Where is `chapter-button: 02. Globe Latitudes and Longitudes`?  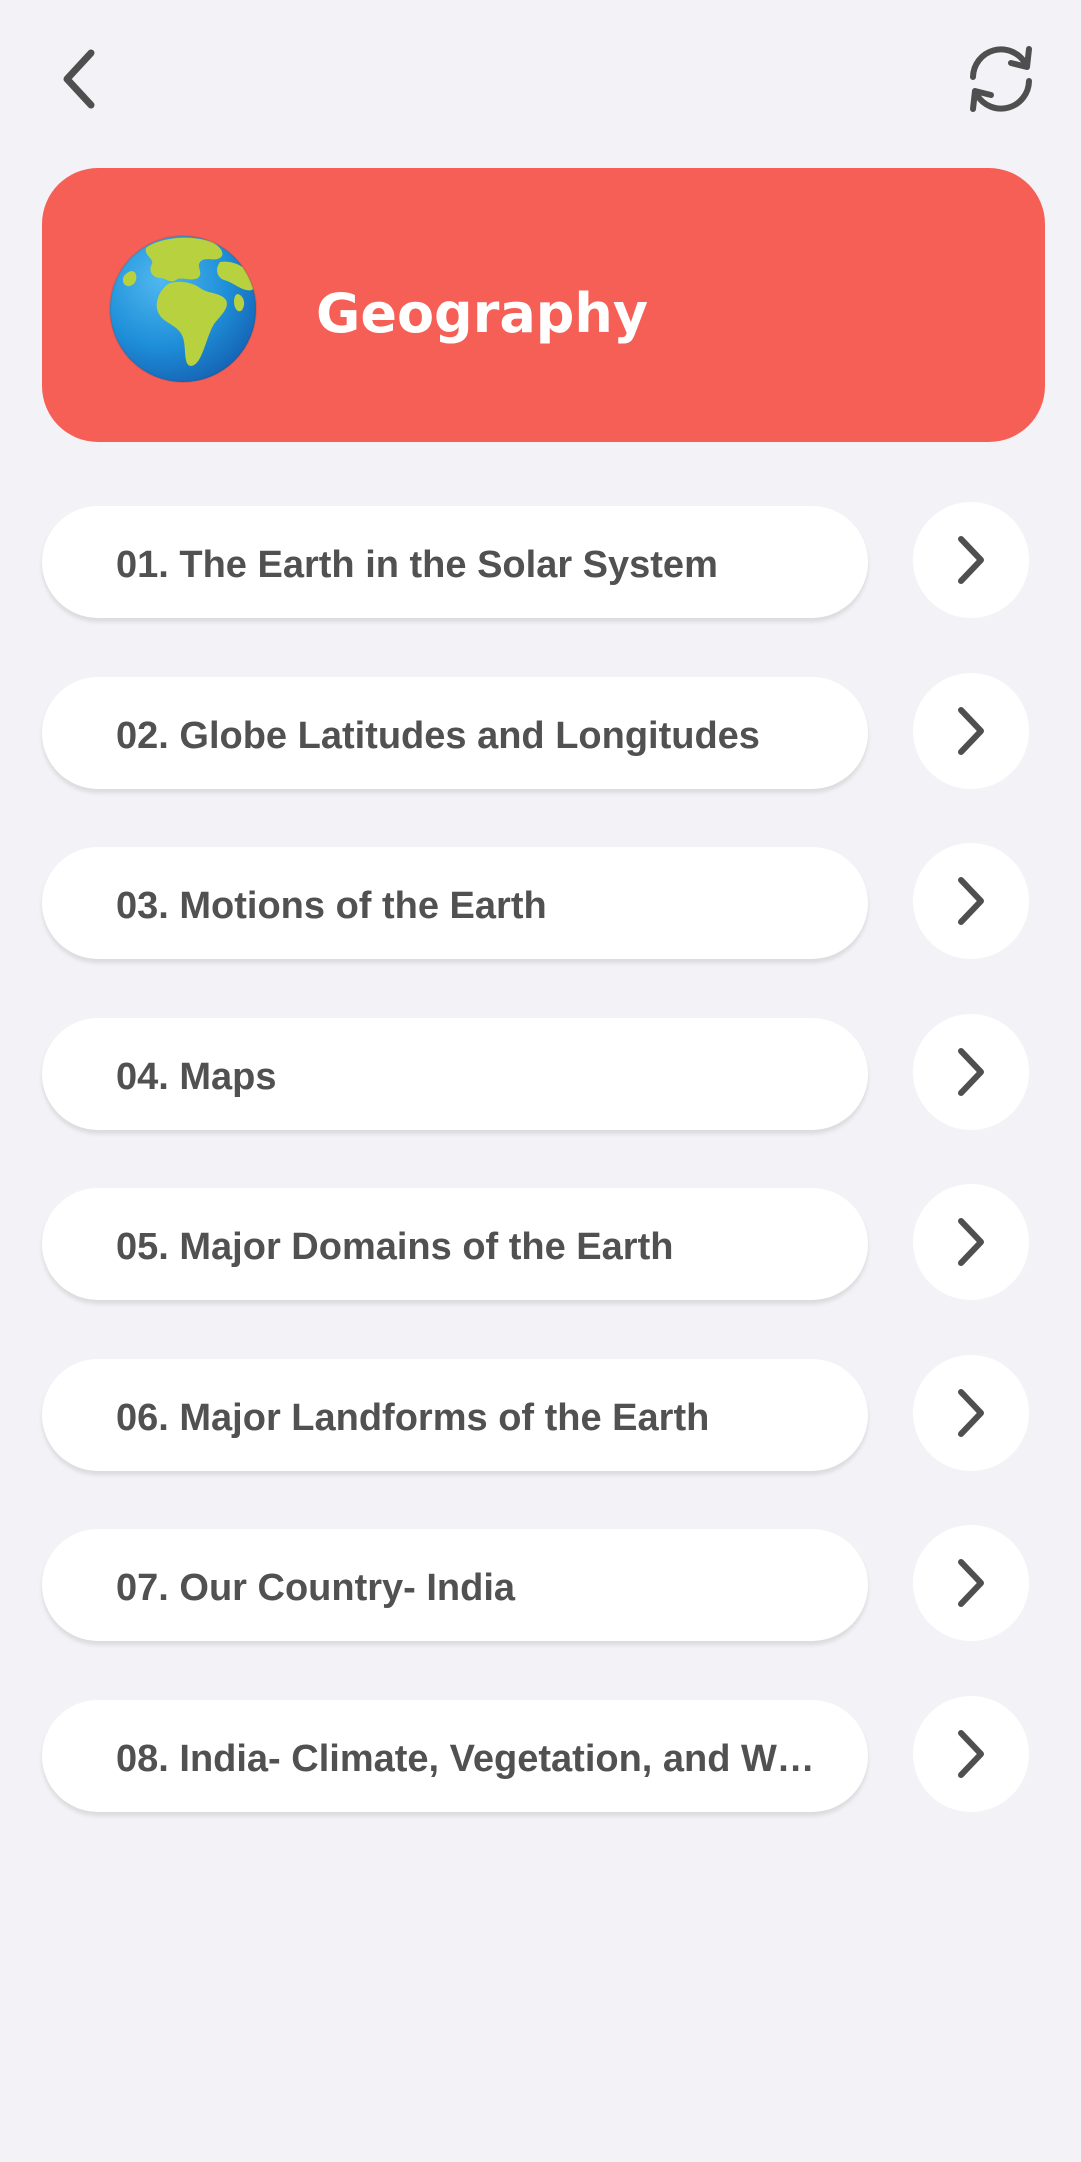 chapter-button: 02. Globe Latitudes and Longitudes is located at coordinates (455, 733).